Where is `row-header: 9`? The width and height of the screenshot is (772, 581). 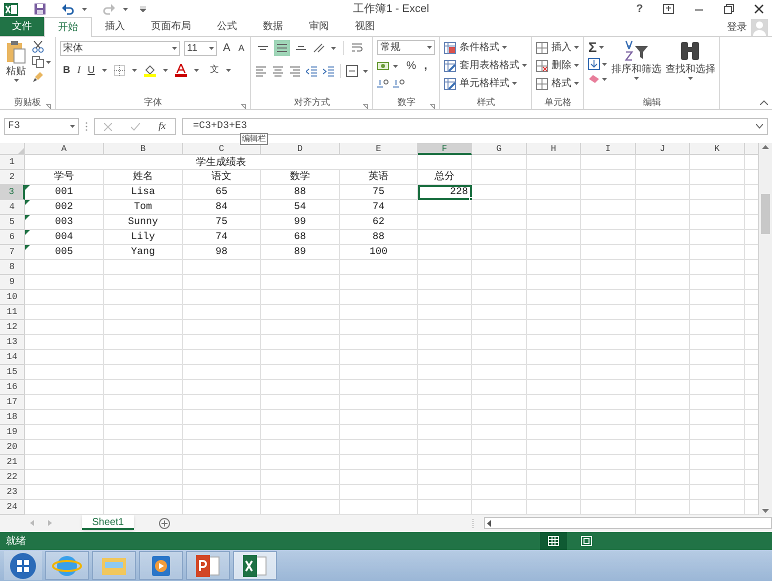
row-header: 9 is located at coordinates (12, 282).